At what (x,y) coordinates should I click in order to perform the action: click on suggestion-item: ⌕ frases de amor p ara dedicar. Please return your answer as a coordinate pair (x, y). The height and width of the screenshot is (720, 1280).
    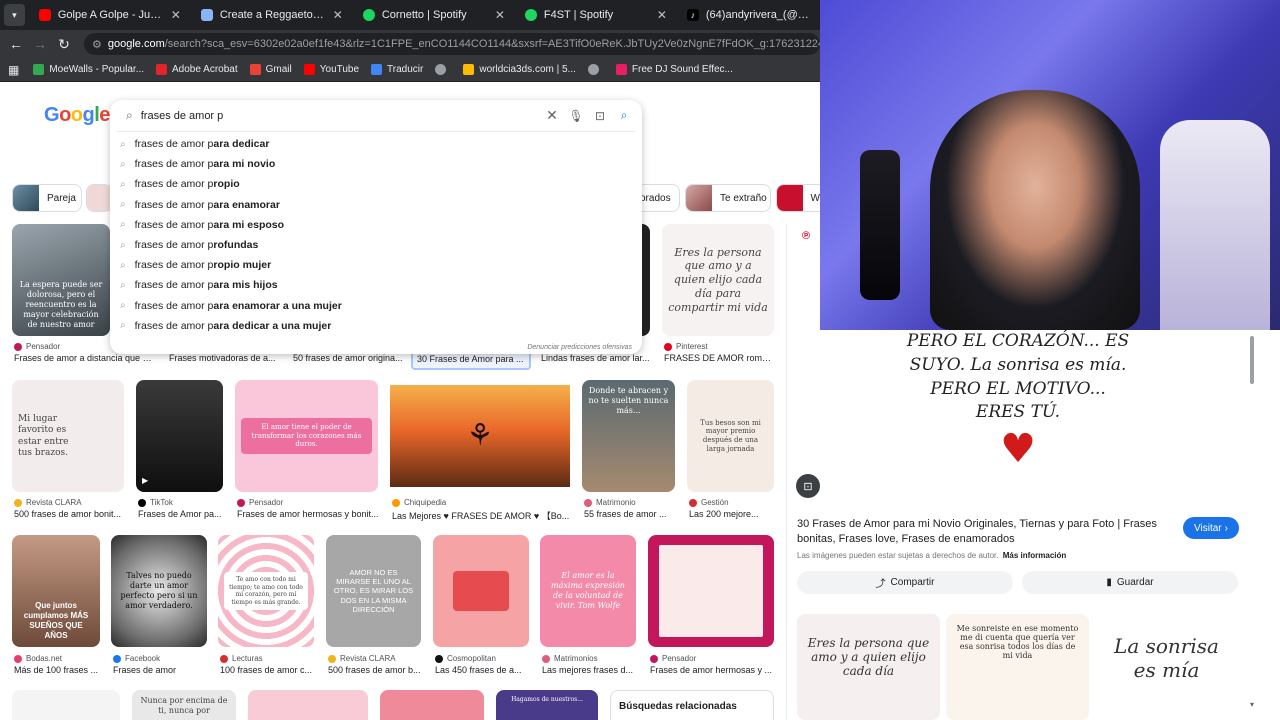
    Looking at the image, I should click on (376, 144).